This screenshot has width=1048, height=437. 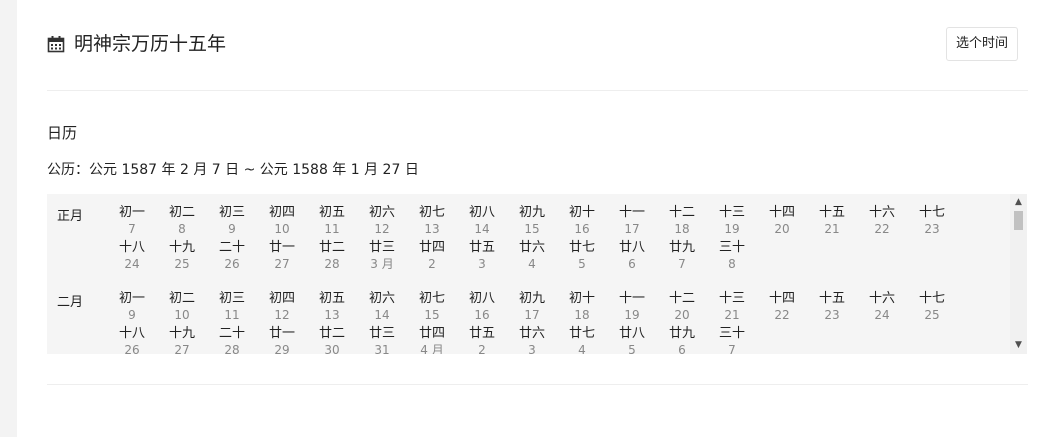 What do you see at coordinates (282, 222) in the screenshot?
I see `day-cell: 初四 10` at bounding box center [282, 222].